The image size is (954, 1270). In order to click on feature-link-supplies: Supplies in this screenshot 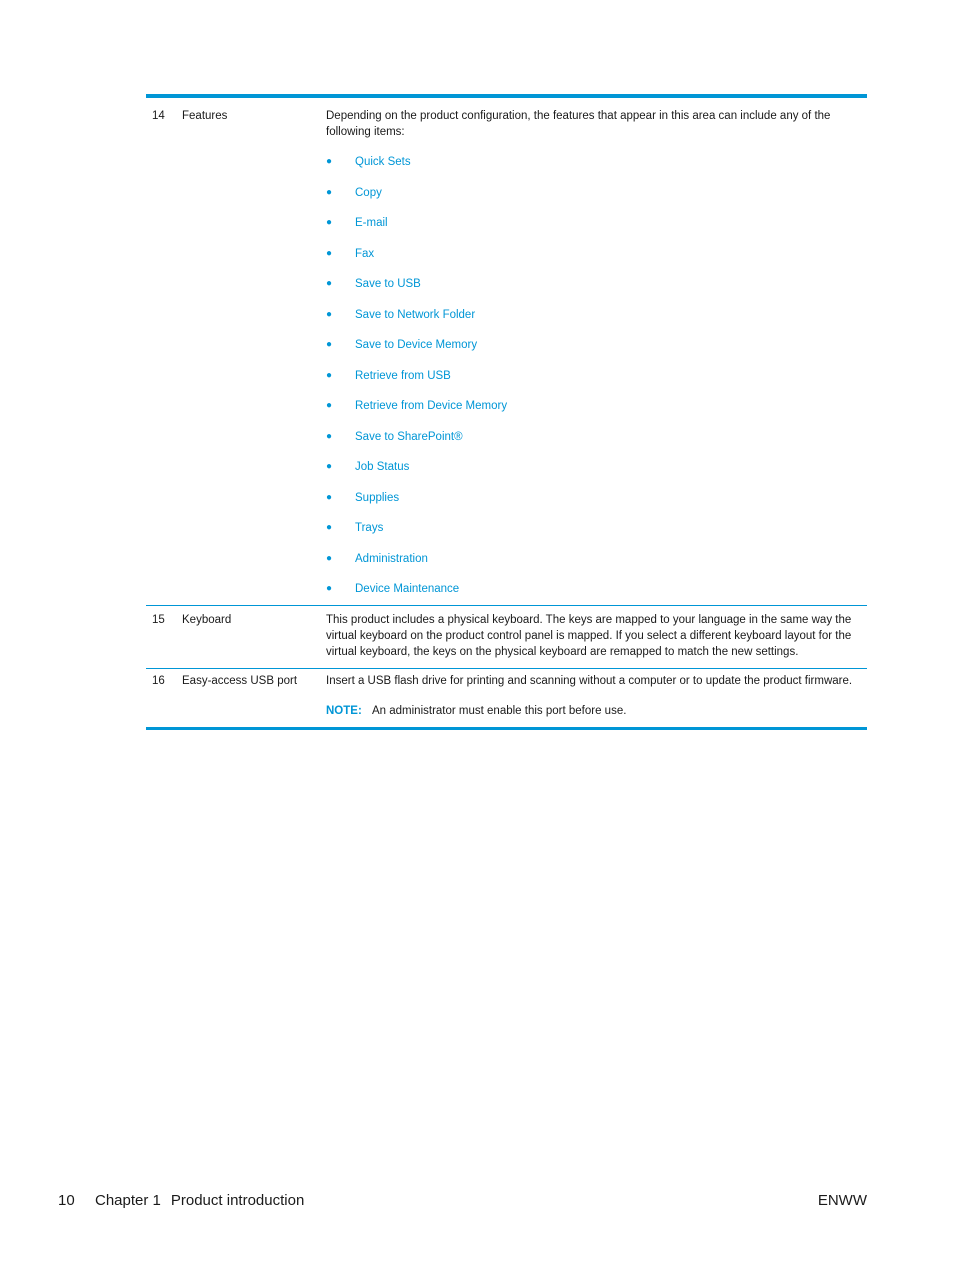, I will do `click(377, 498)`.